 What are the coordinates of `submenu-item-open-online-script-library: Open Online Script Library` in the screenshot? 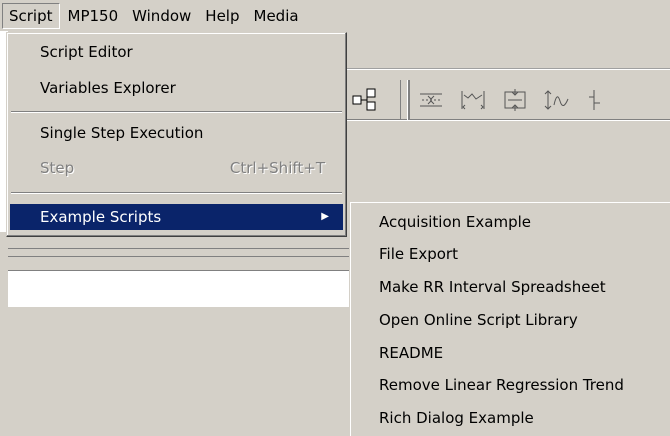 It's located at (511, 320).